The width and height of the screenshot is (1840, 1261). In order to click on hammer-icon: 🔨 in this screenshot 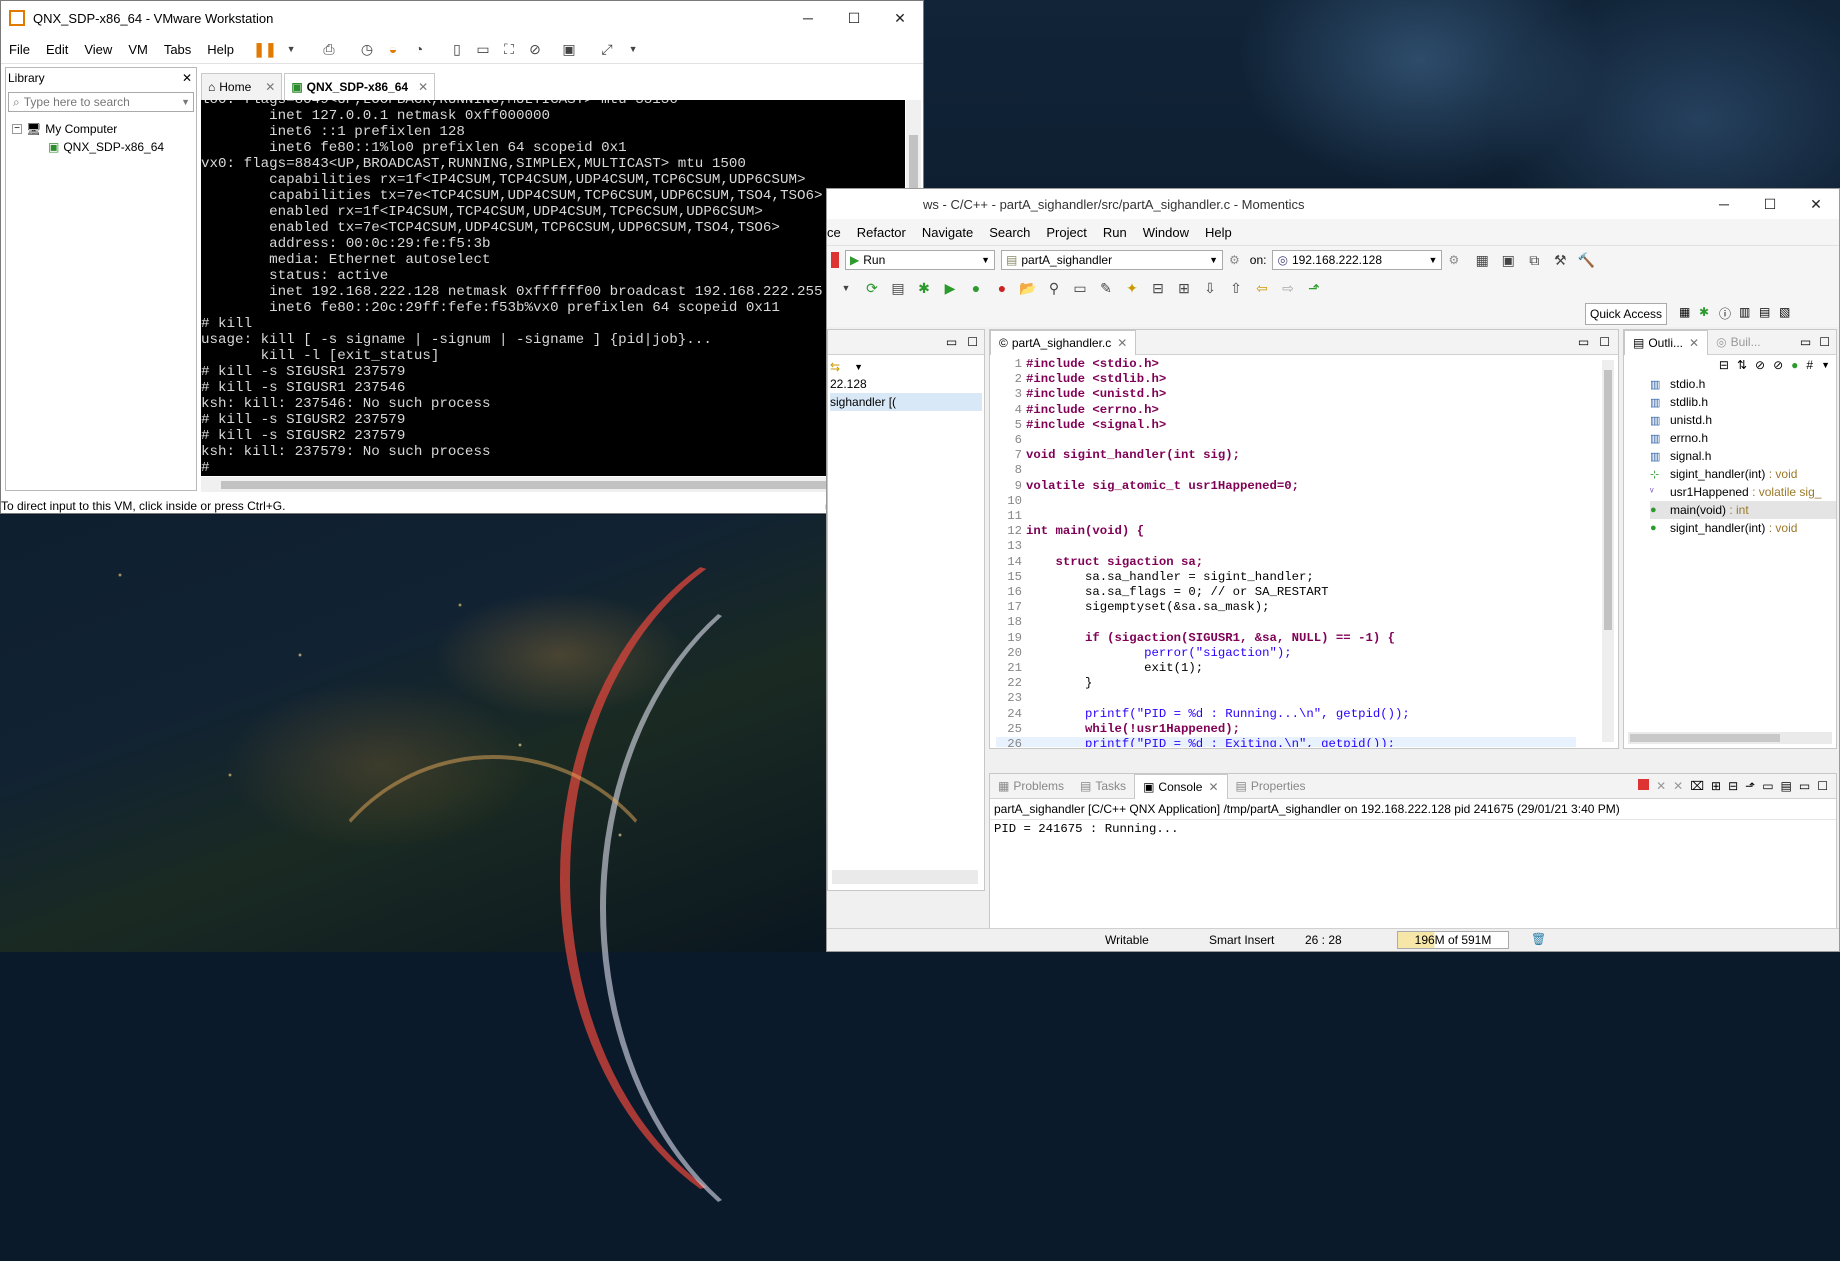, I will do `click(1586, 260)`.